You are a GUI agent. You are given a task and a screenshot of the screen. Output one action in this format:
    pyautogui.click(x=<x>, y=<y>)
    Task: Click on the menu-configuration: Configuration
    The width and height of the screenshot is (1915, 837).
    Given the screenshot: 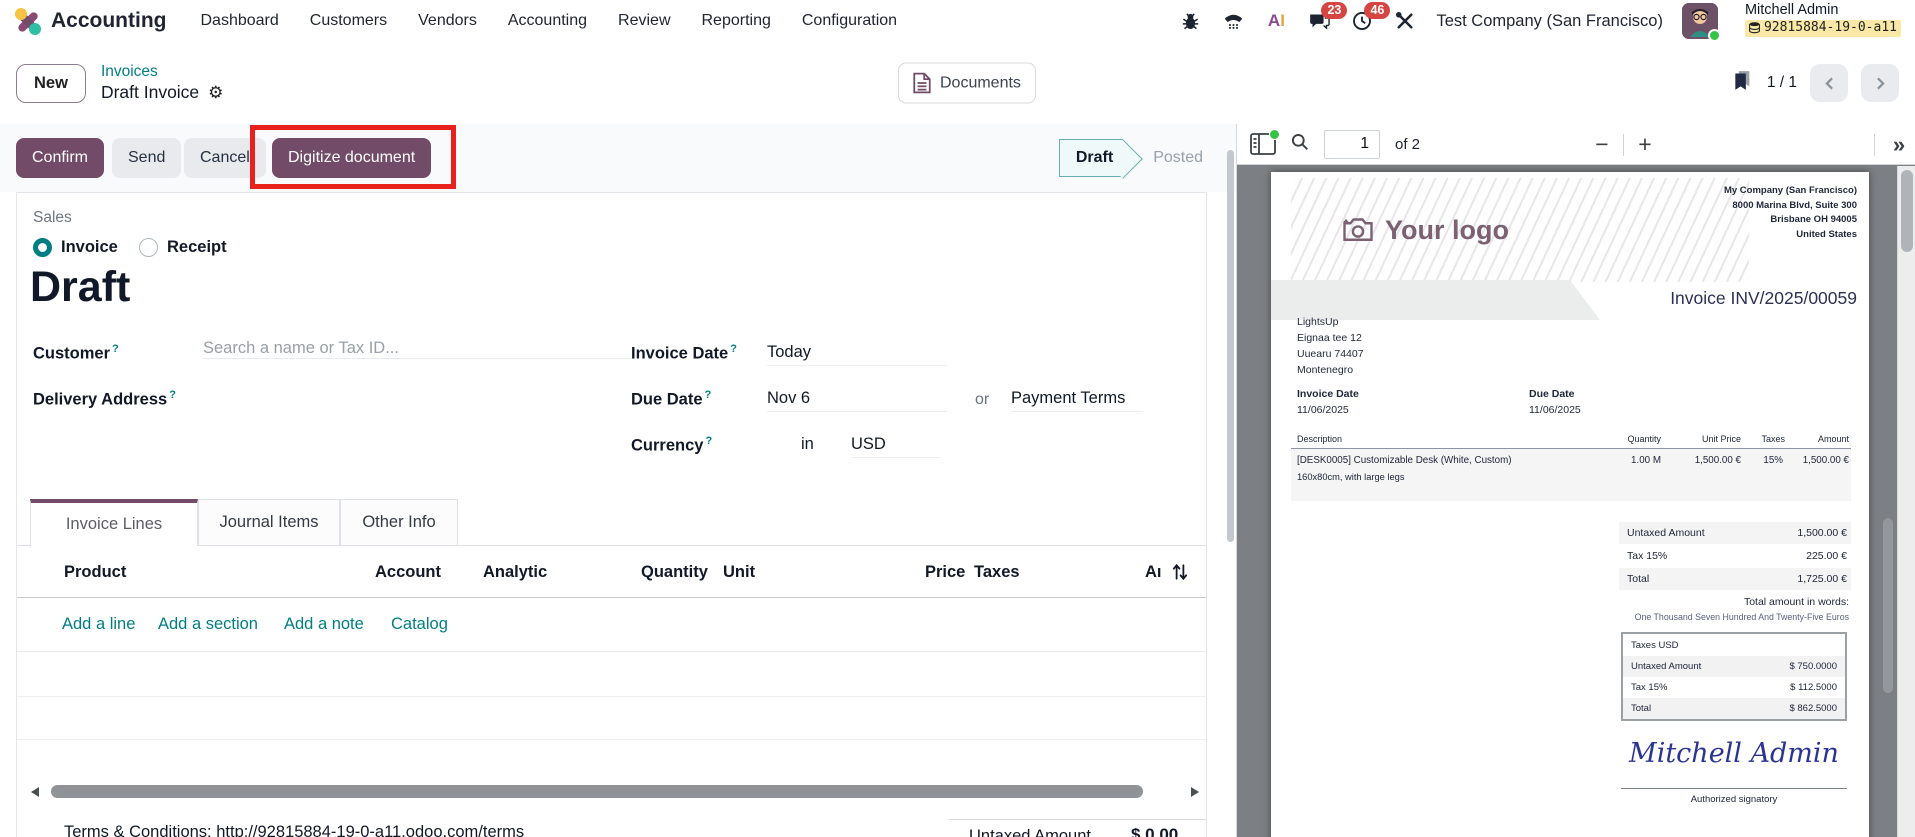 What is the action you would take?
    pyautogui.click(x=849, y=21)
    